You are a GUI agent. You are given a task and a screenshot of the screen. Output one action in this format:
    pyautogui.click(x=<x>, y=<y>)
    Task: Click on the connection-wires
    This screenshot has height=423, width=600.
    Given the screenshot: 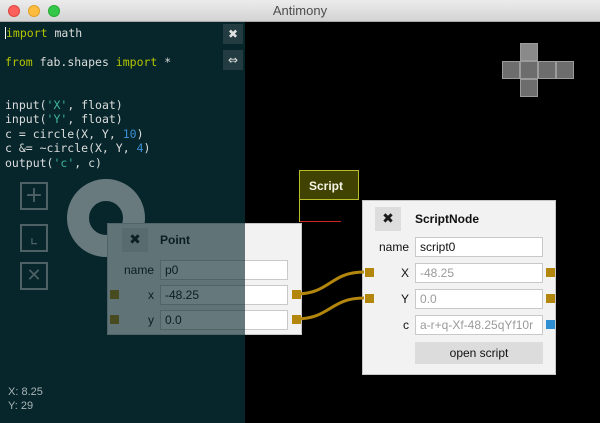 What is the action you would take?
    pyautogui.click(x=330, y=295)
    